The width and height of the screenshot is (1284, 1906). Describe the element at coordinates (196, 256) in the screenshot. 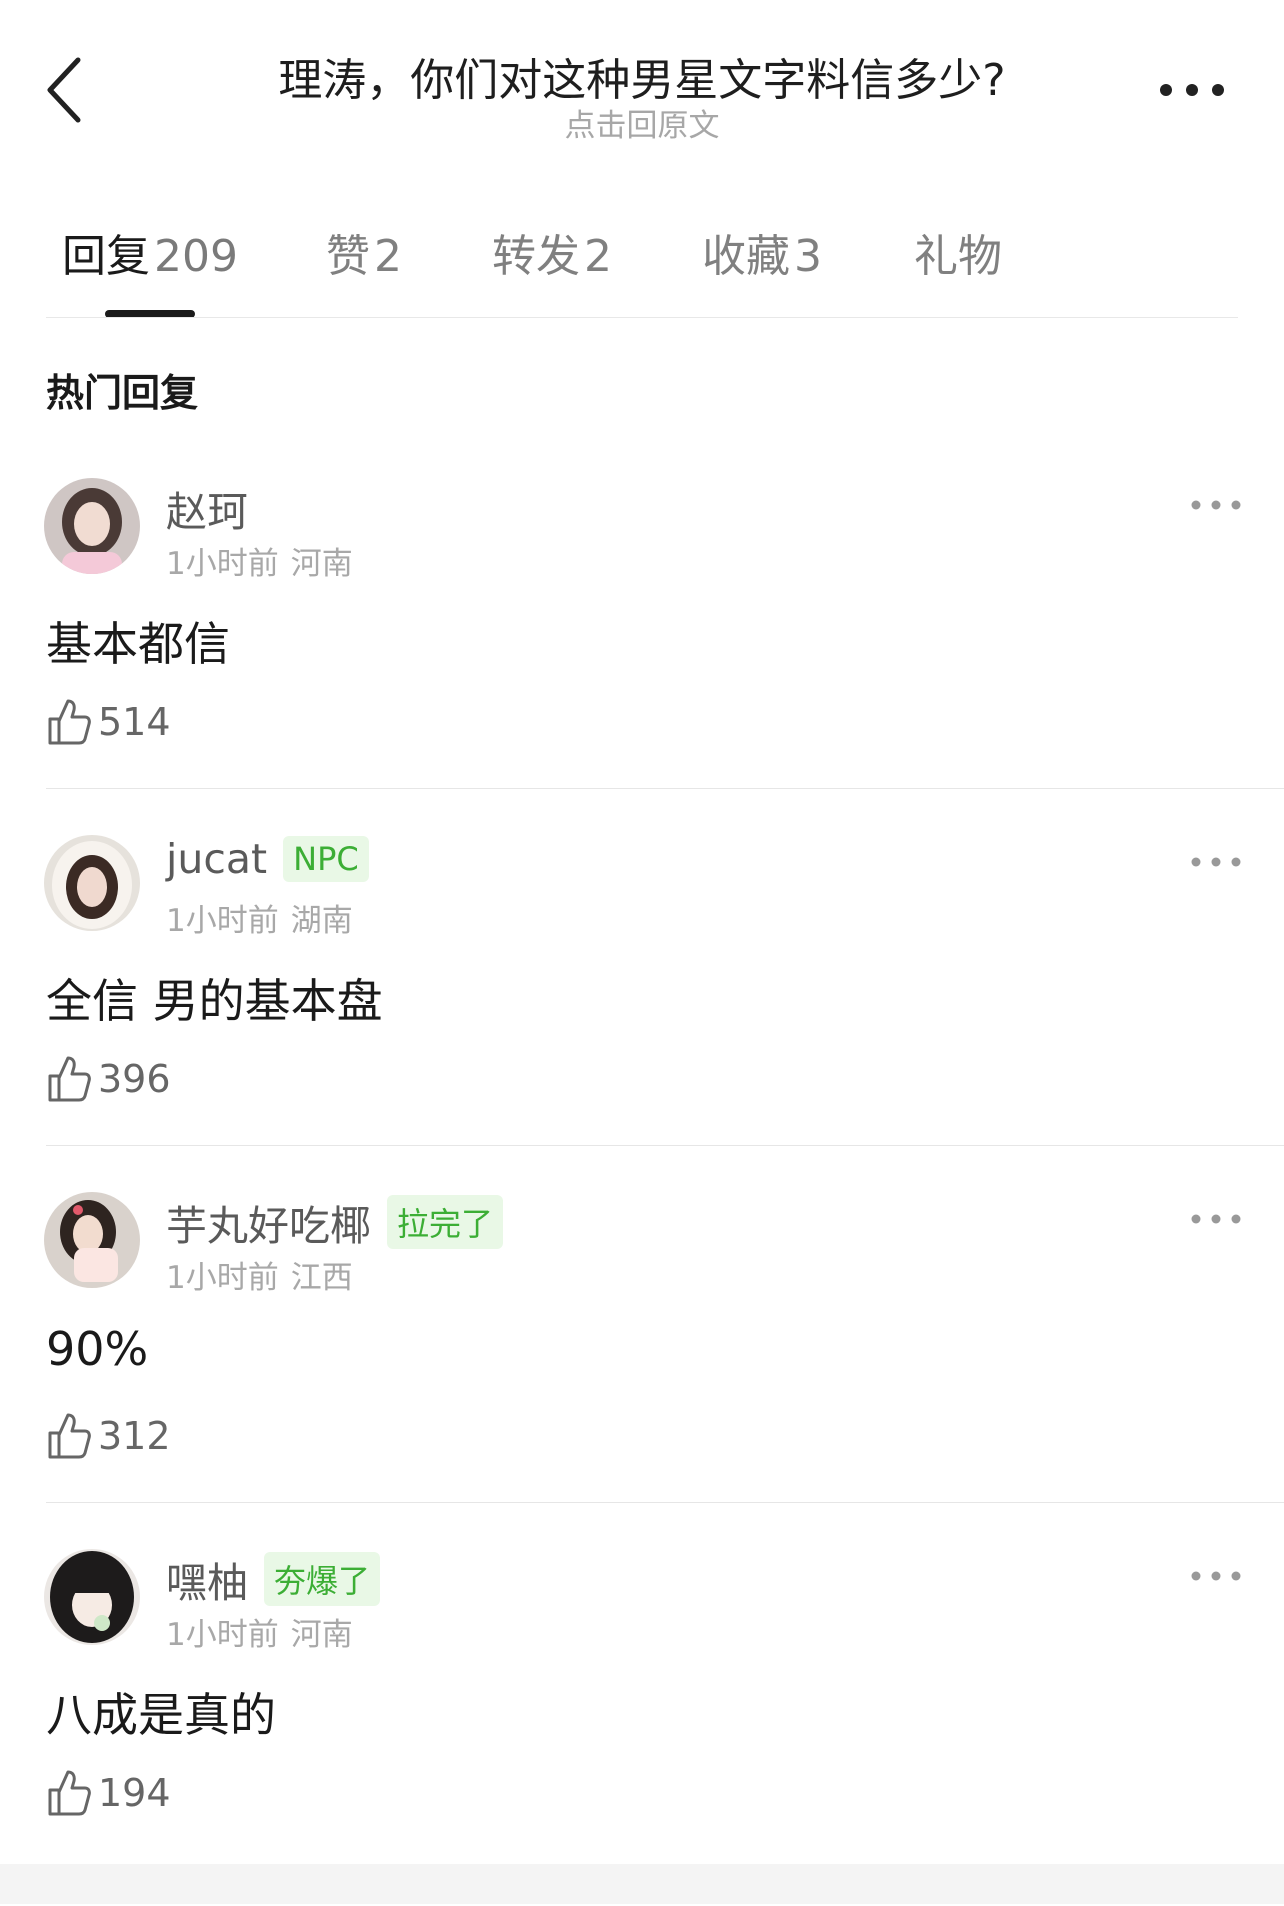

I see `tab-count: 209` at that location.